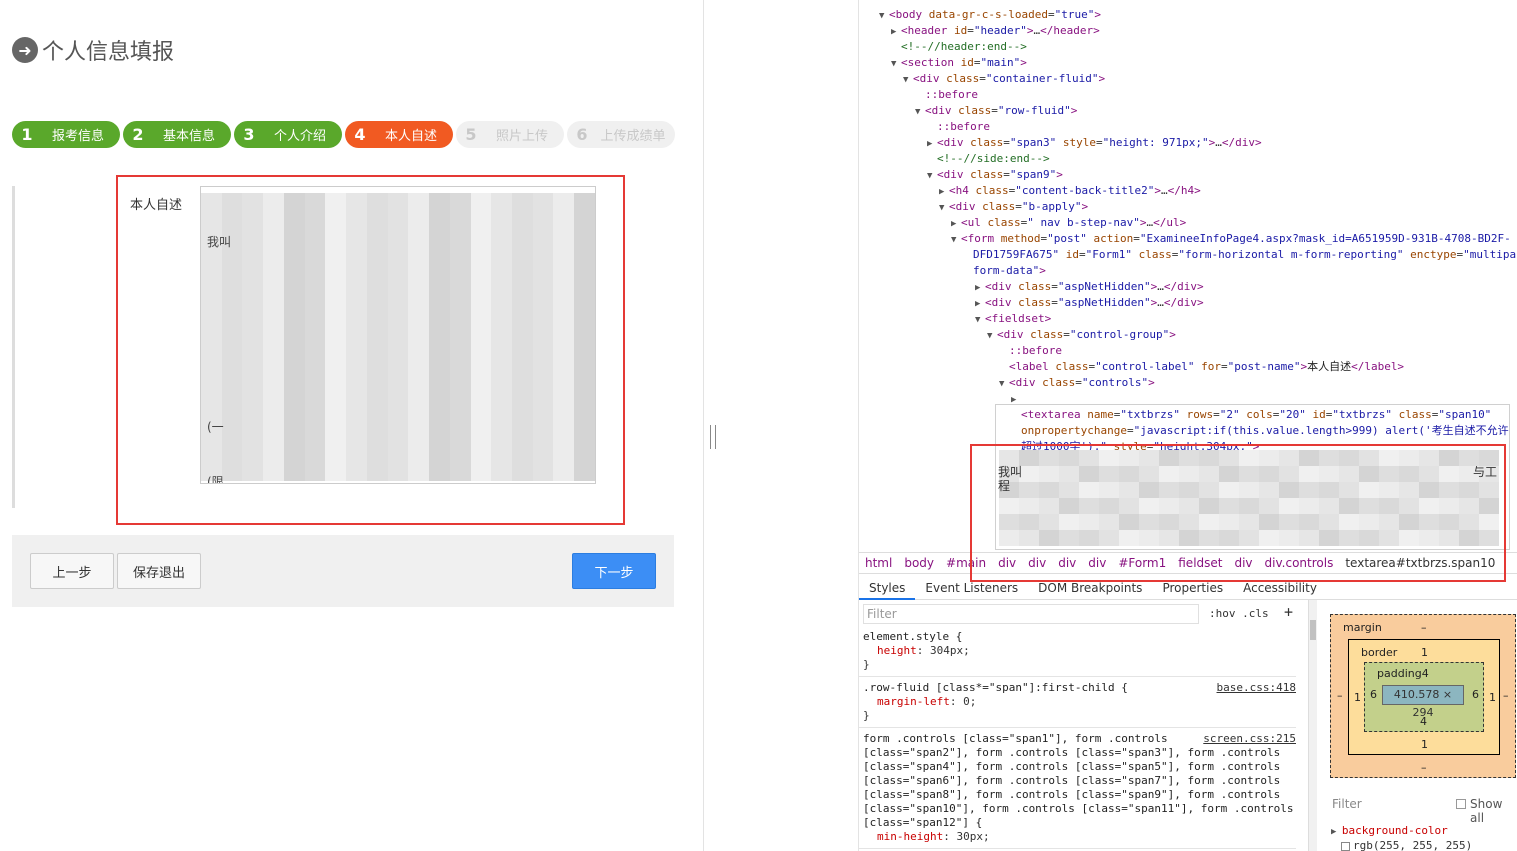  Describe the element at coordinates (614, 571) in the screenshot. I see `next-step-button: 下一步` at that location.